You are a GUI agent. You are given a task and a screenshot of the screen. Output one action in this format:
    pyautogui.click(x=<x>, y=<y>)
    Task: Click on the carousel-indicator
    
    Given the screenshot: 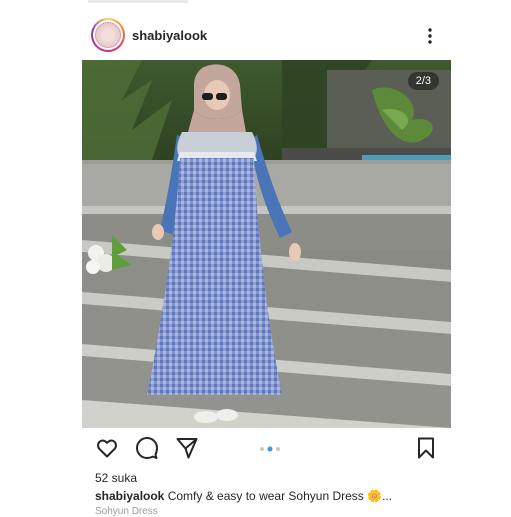 What is the action you would take?
    pyautogui.click(x=270, y=449)
    